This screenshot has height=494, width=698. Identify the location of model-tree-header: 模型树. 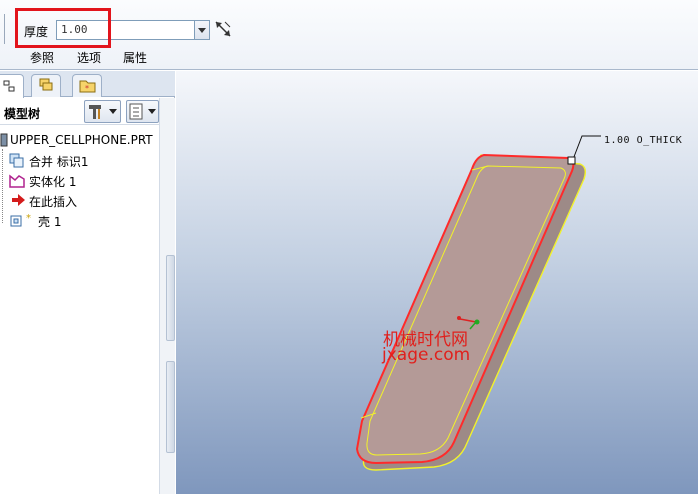
(83, 111).